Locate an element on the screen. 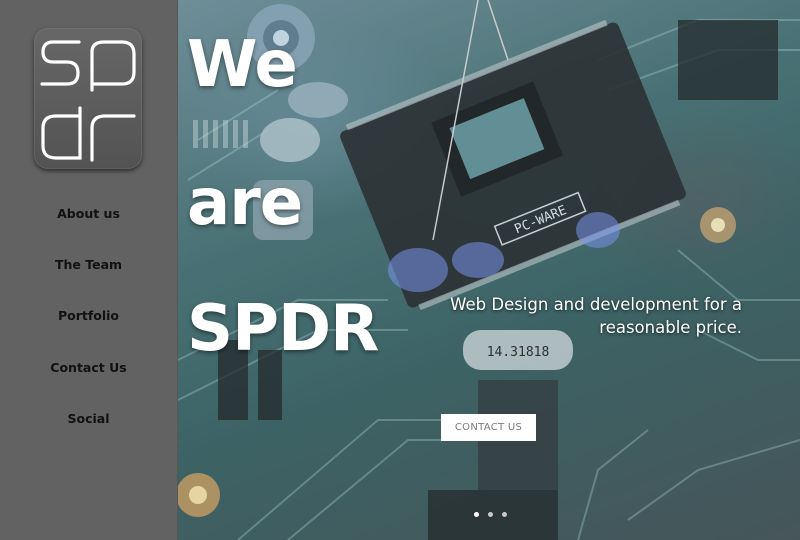 This screenshot has height=540, width=800. spdr-logo-mark is located at coordinates (88, 101).